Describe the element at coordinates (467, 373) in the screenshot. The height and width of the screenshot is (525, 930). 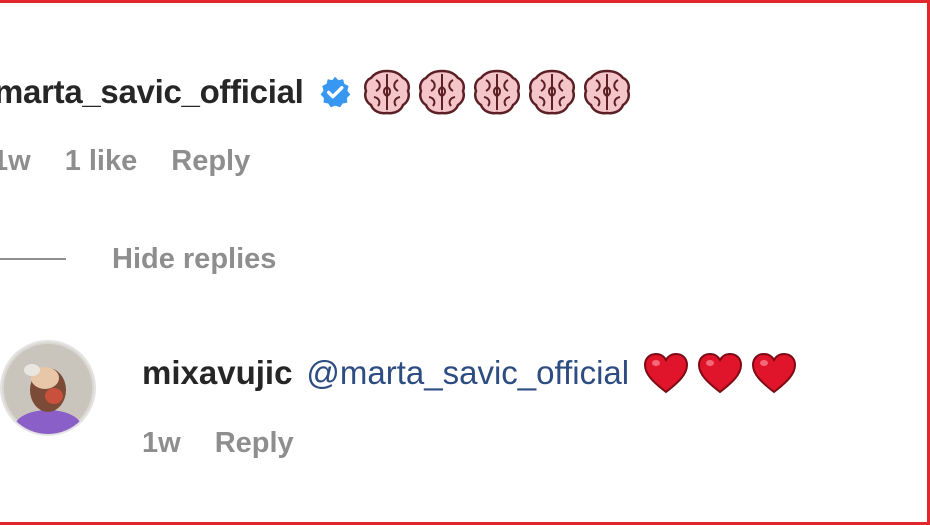
I see `reply-mention-link: @marta_savic_official` at that location.